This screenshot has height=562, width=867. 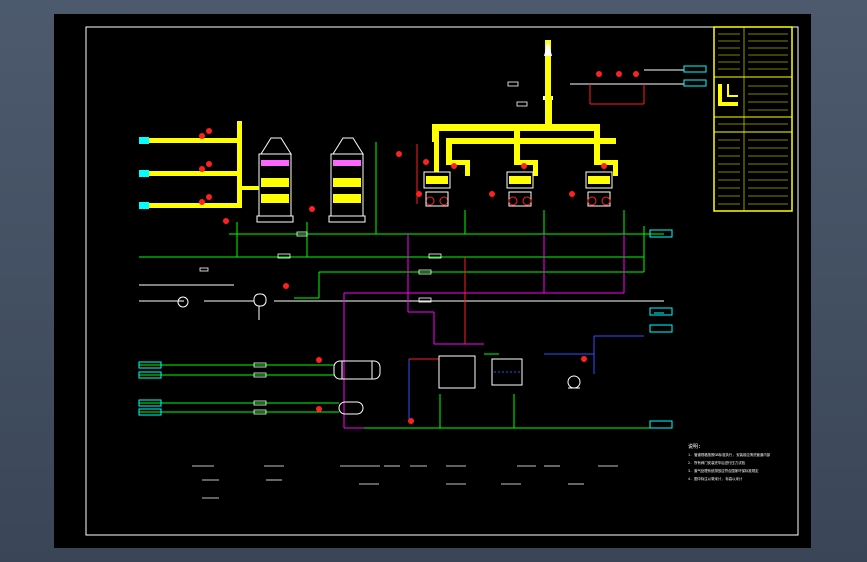 What do you see at coordinates (729, 454) in the screenshot?
I see `notes-line-1: 1. 管道规格按照GB标准执行, 安装前应清洗管道内部` at bounding box center [729, 454].